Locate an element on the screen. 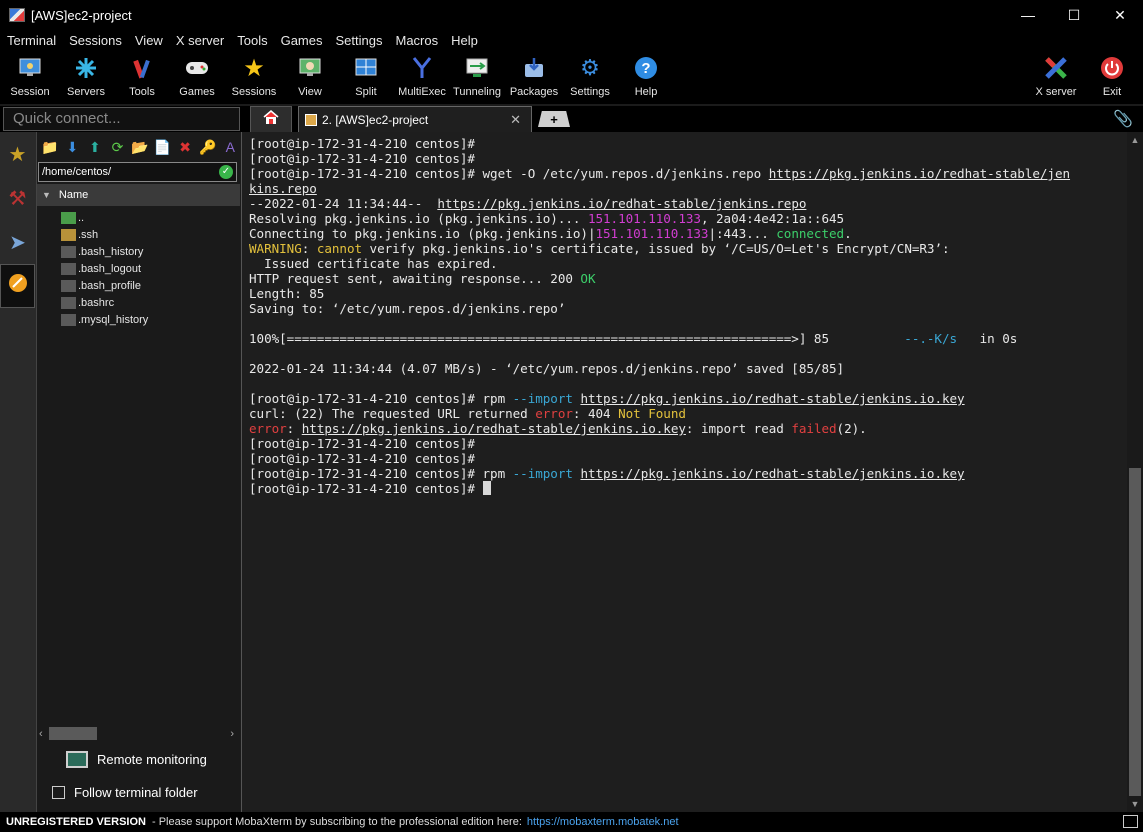 The height and width of the screenshot is (832, 1143). tab-session-ec2-project: 2. [AWS]ec2-project ✕ is located at coordinates (415, 119).